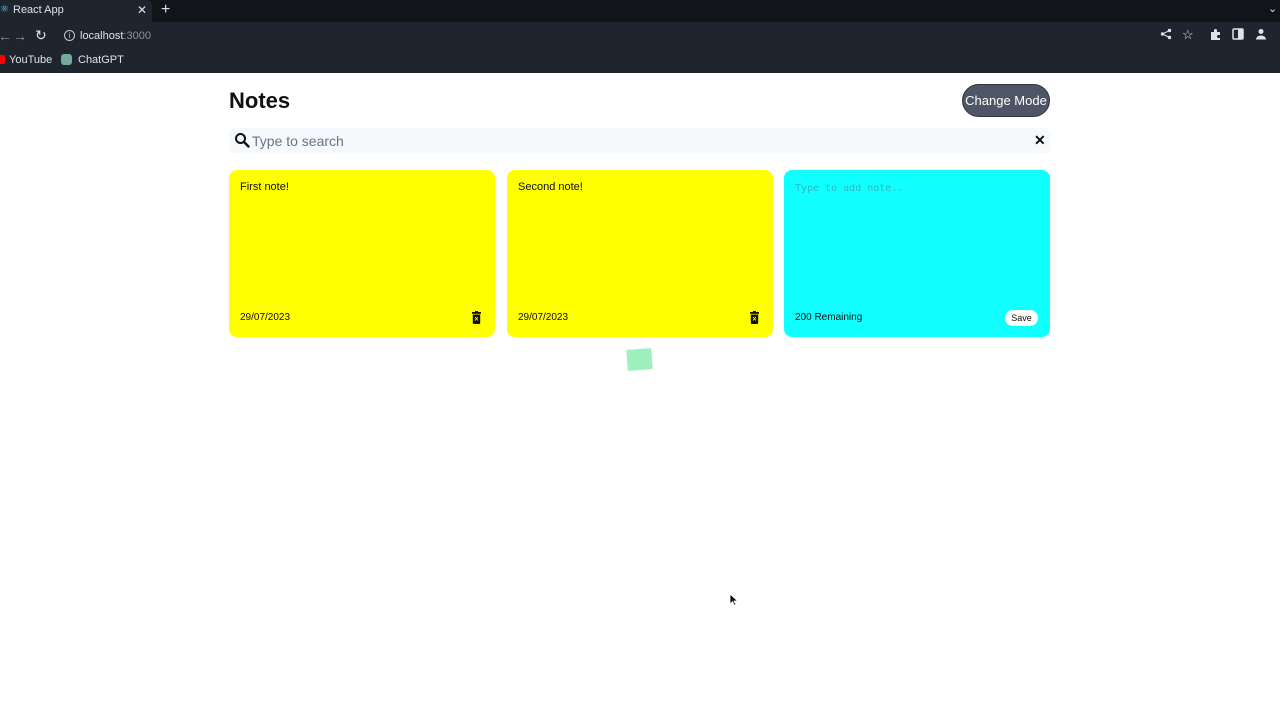 This screenshot has height=720, width=1280. I want to click on forward-icon: →, so click(20, 36).